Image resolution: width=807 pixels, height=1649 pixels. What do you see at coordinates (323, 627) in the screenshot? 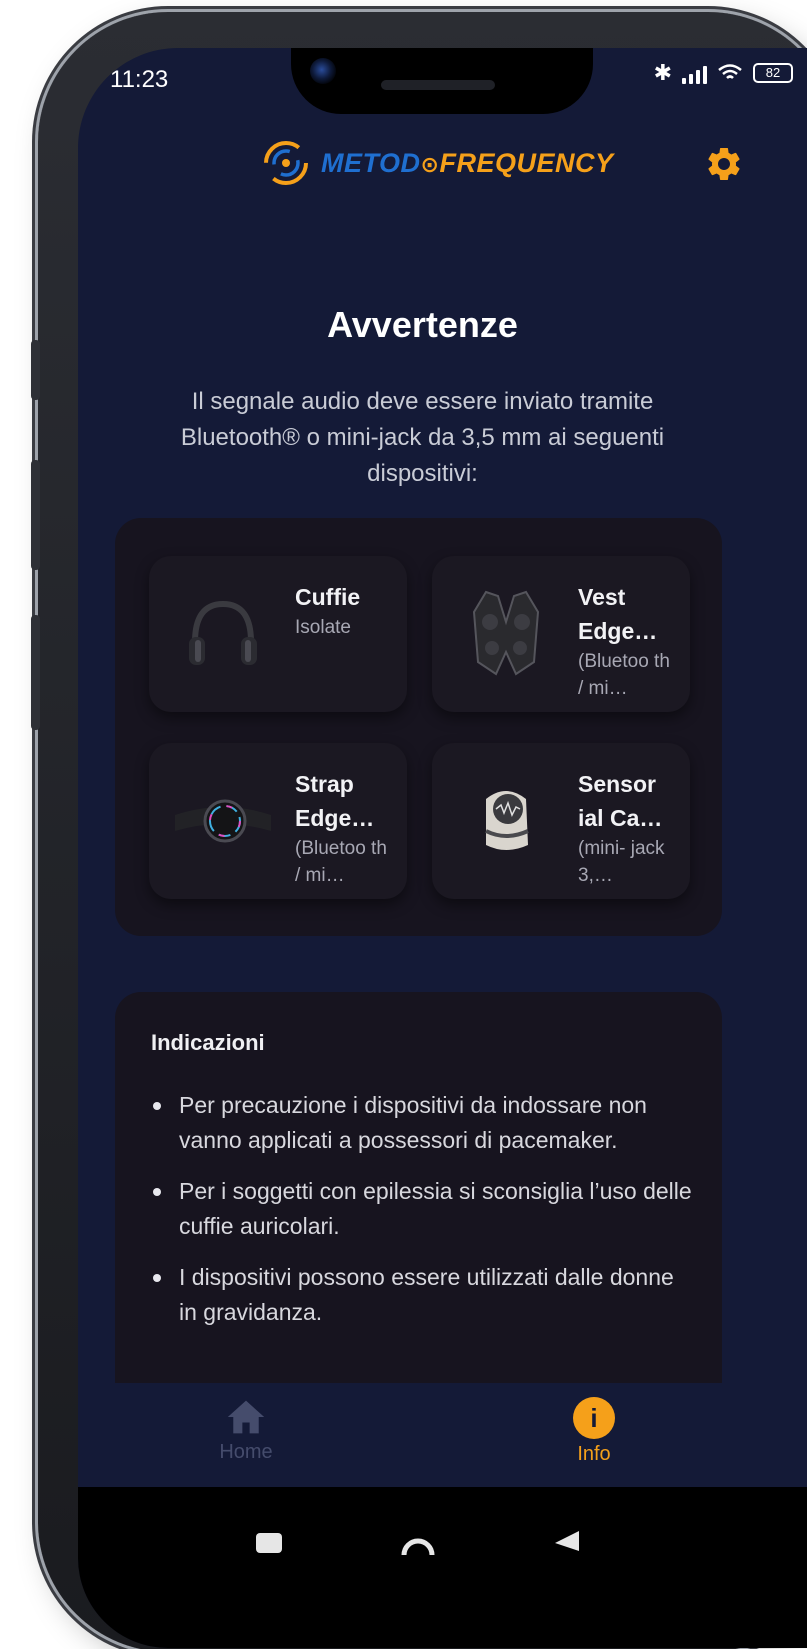
I see `device-desc: Isolate` at bounding box center [323, 627].